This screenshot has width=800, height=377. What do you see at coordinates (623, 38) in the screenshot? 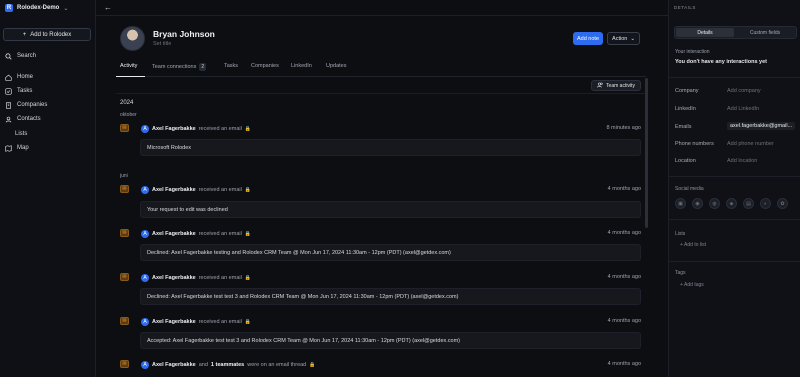
I see `action-button: Action ⌄` at bounding box center [623, 38].